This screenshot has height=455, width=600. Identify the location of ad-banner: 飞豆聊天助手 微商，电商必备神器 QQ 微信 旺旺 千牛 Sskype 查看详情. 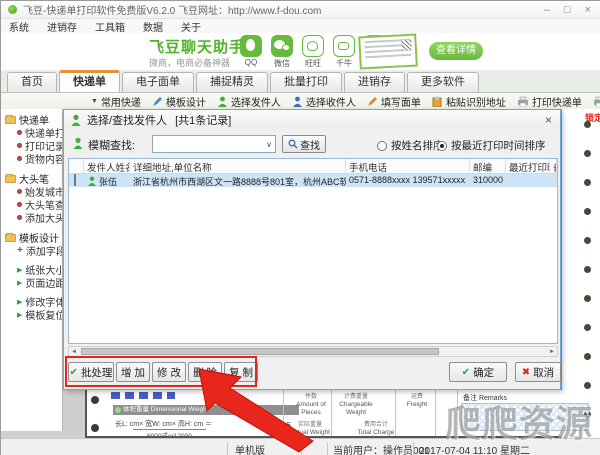
(300, 52).